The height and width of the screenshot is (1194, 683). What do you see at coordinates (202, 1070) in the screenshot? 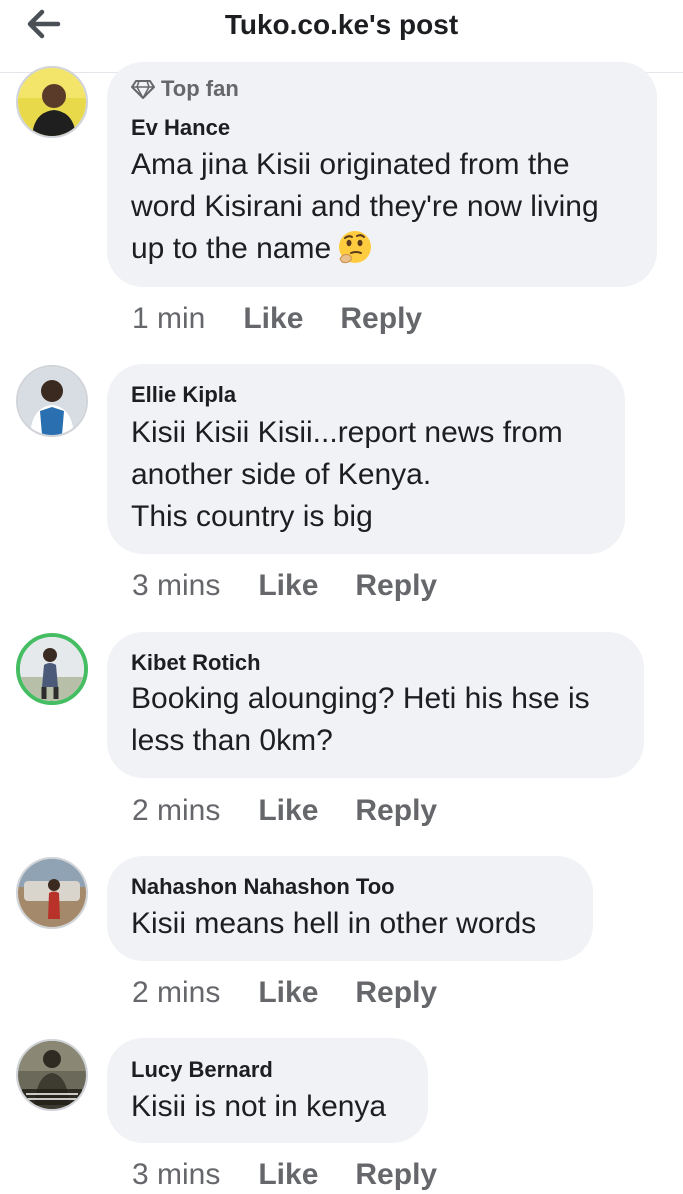
I see `comment-author: Lucy Bernard` at bounding box center [202, 1070].